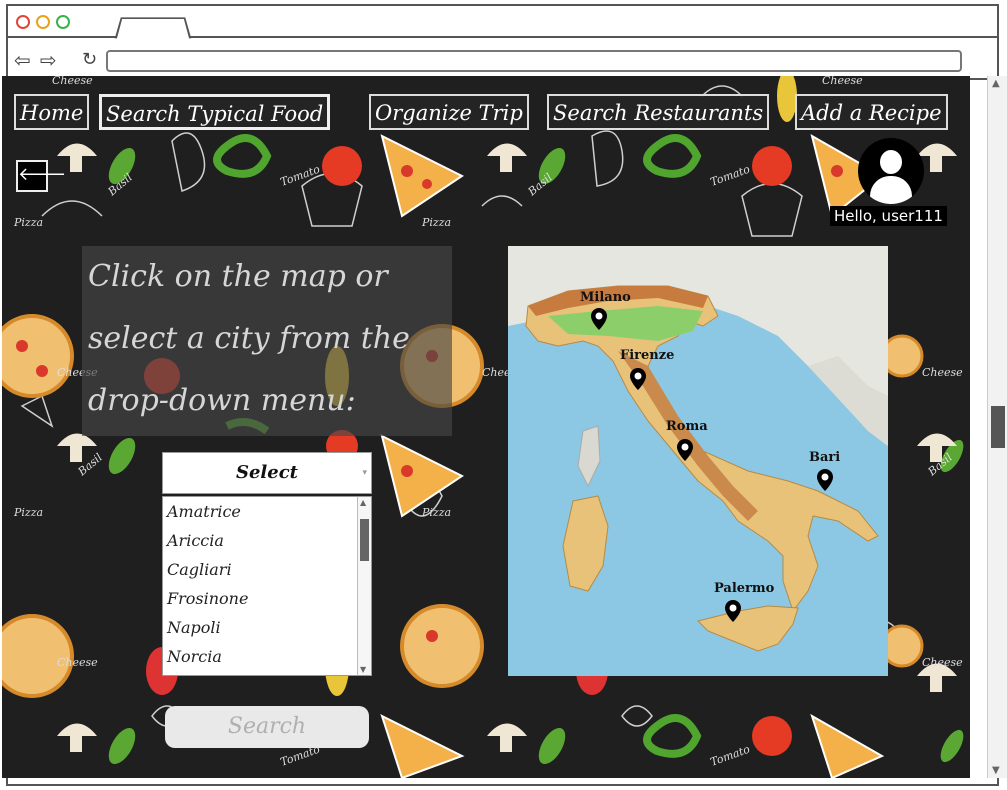 The image size is (1007, 790). Describe the element at coordinates (267, 540) in the screenshot. I see `city-option-ariccia: Ariccia` at that location.